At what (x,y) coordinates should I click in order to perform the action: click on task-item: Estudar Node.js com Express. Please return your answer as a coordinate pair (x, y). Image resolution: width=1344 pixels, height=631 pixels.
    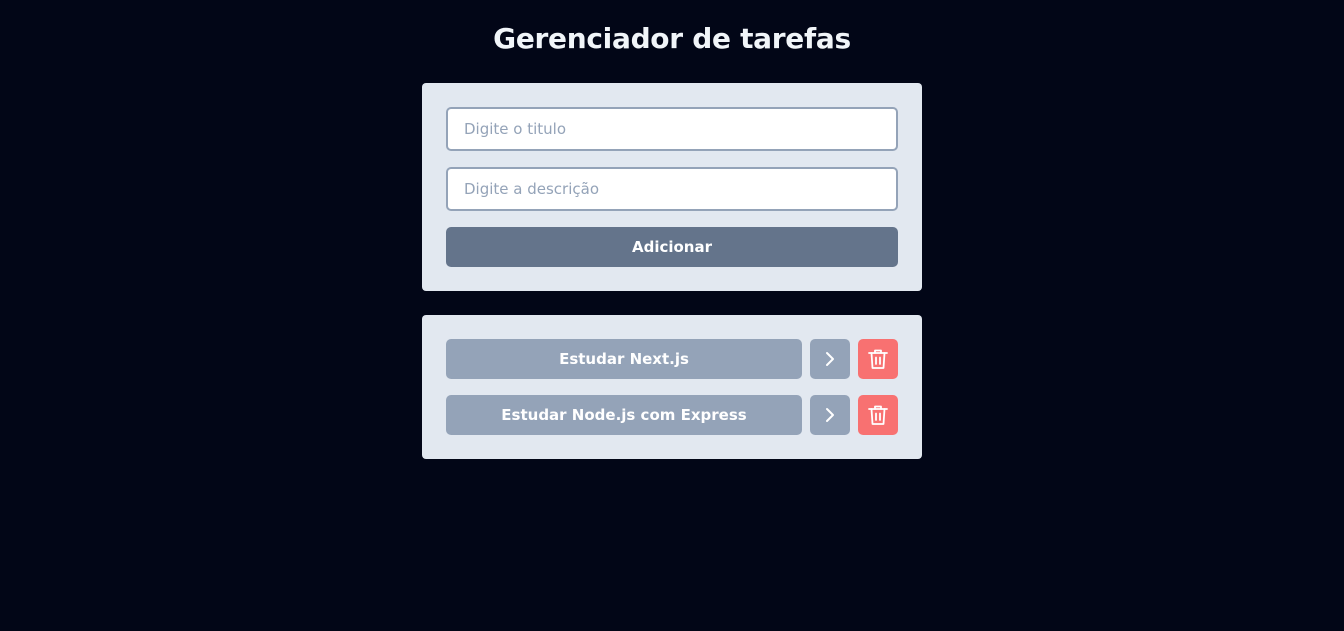
    Looking at the image, I should click on (672, 415).